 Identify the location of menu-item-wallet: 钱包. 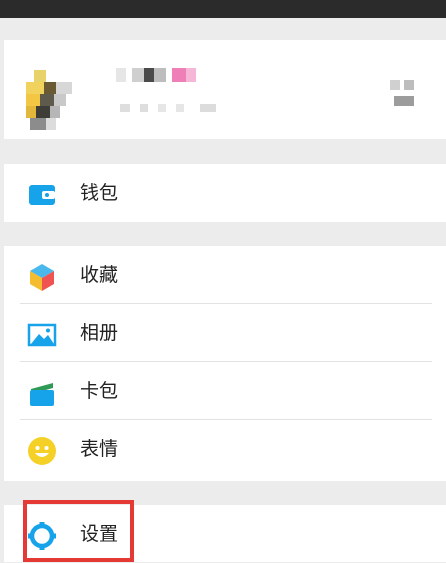
(225, 193).